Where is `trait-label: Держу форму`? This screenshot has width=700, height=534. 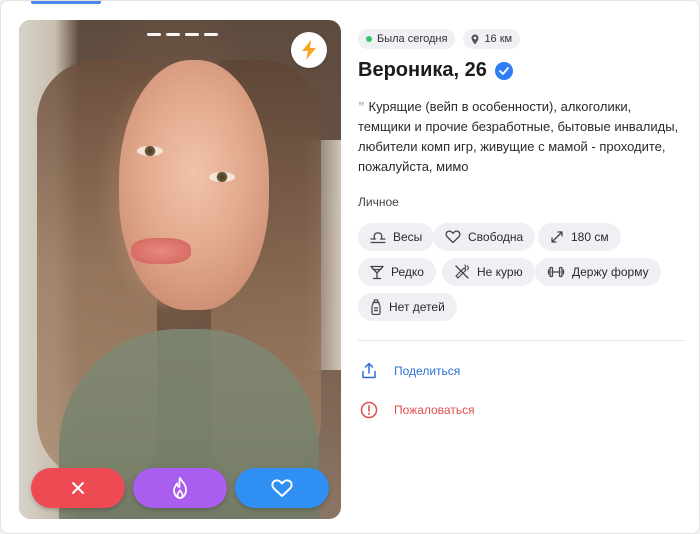
trait-label: Держу форму is located at coordinates (610, 272).